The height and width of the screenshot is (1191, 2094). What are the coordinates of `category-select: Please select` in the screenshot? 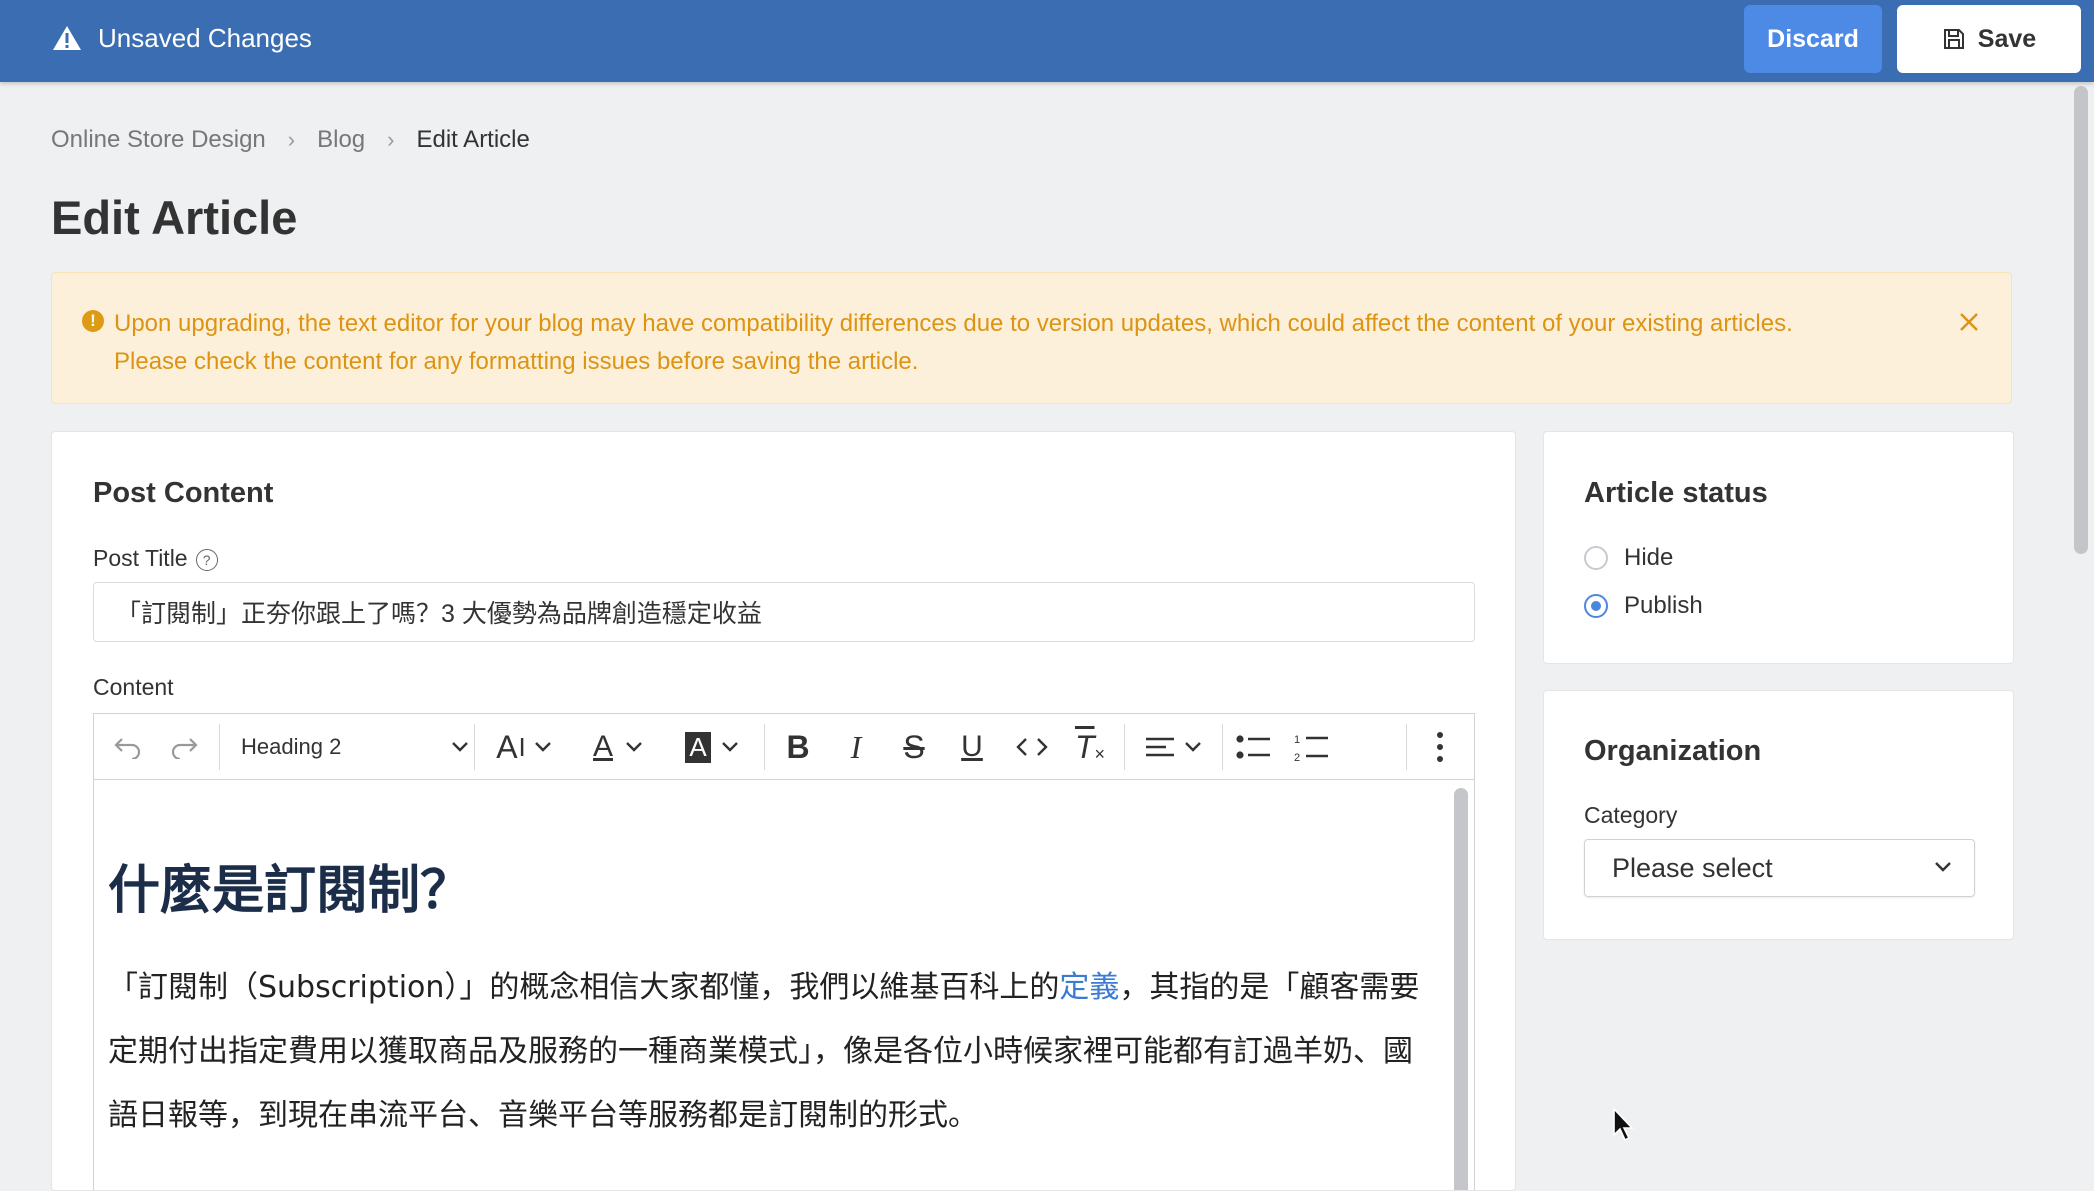 It's located at (1779, 868).